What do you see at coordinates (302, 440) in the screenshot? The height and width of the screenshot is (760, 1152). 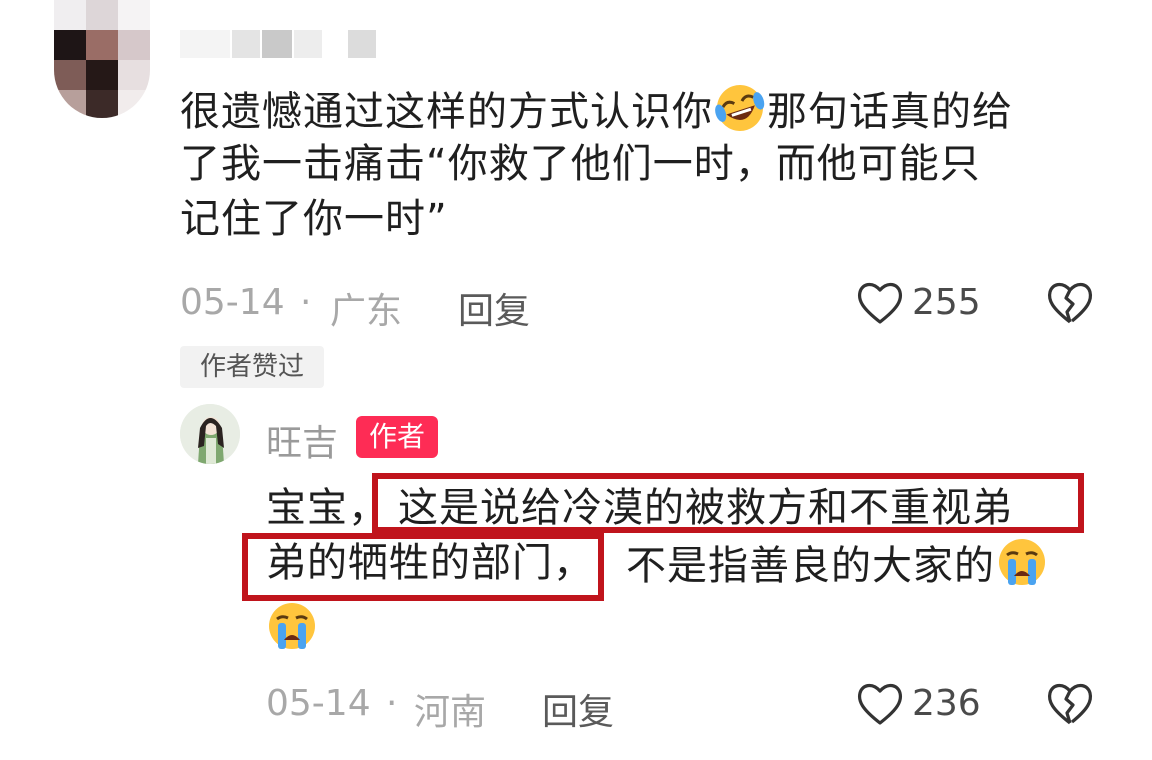 I see `reply-author-name: 旺吉` at bounding box center [302, 440].